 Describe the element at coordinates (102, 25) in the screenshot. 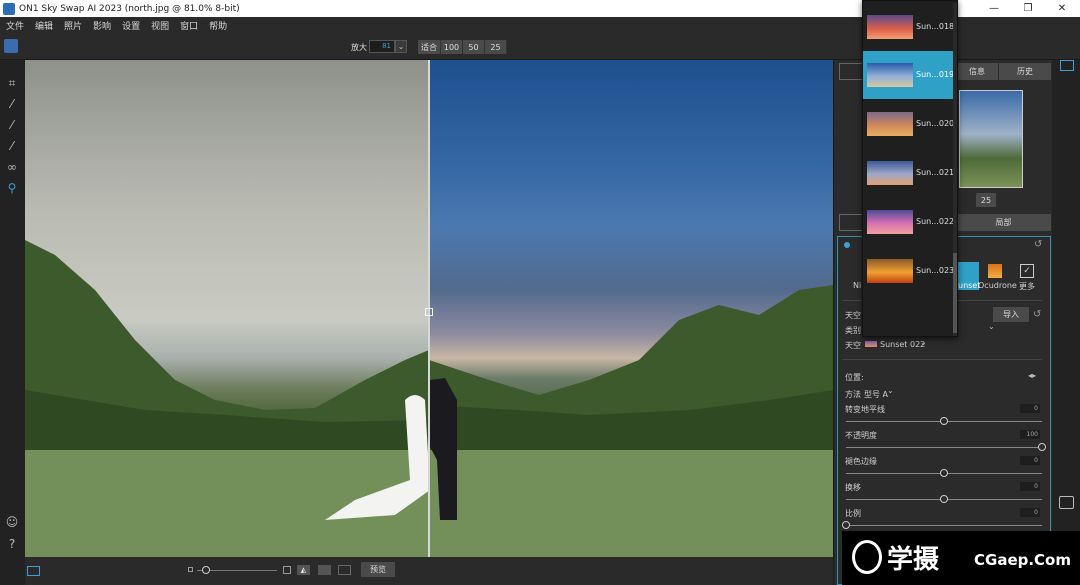

I see `menu-effect: 影响` at that location.